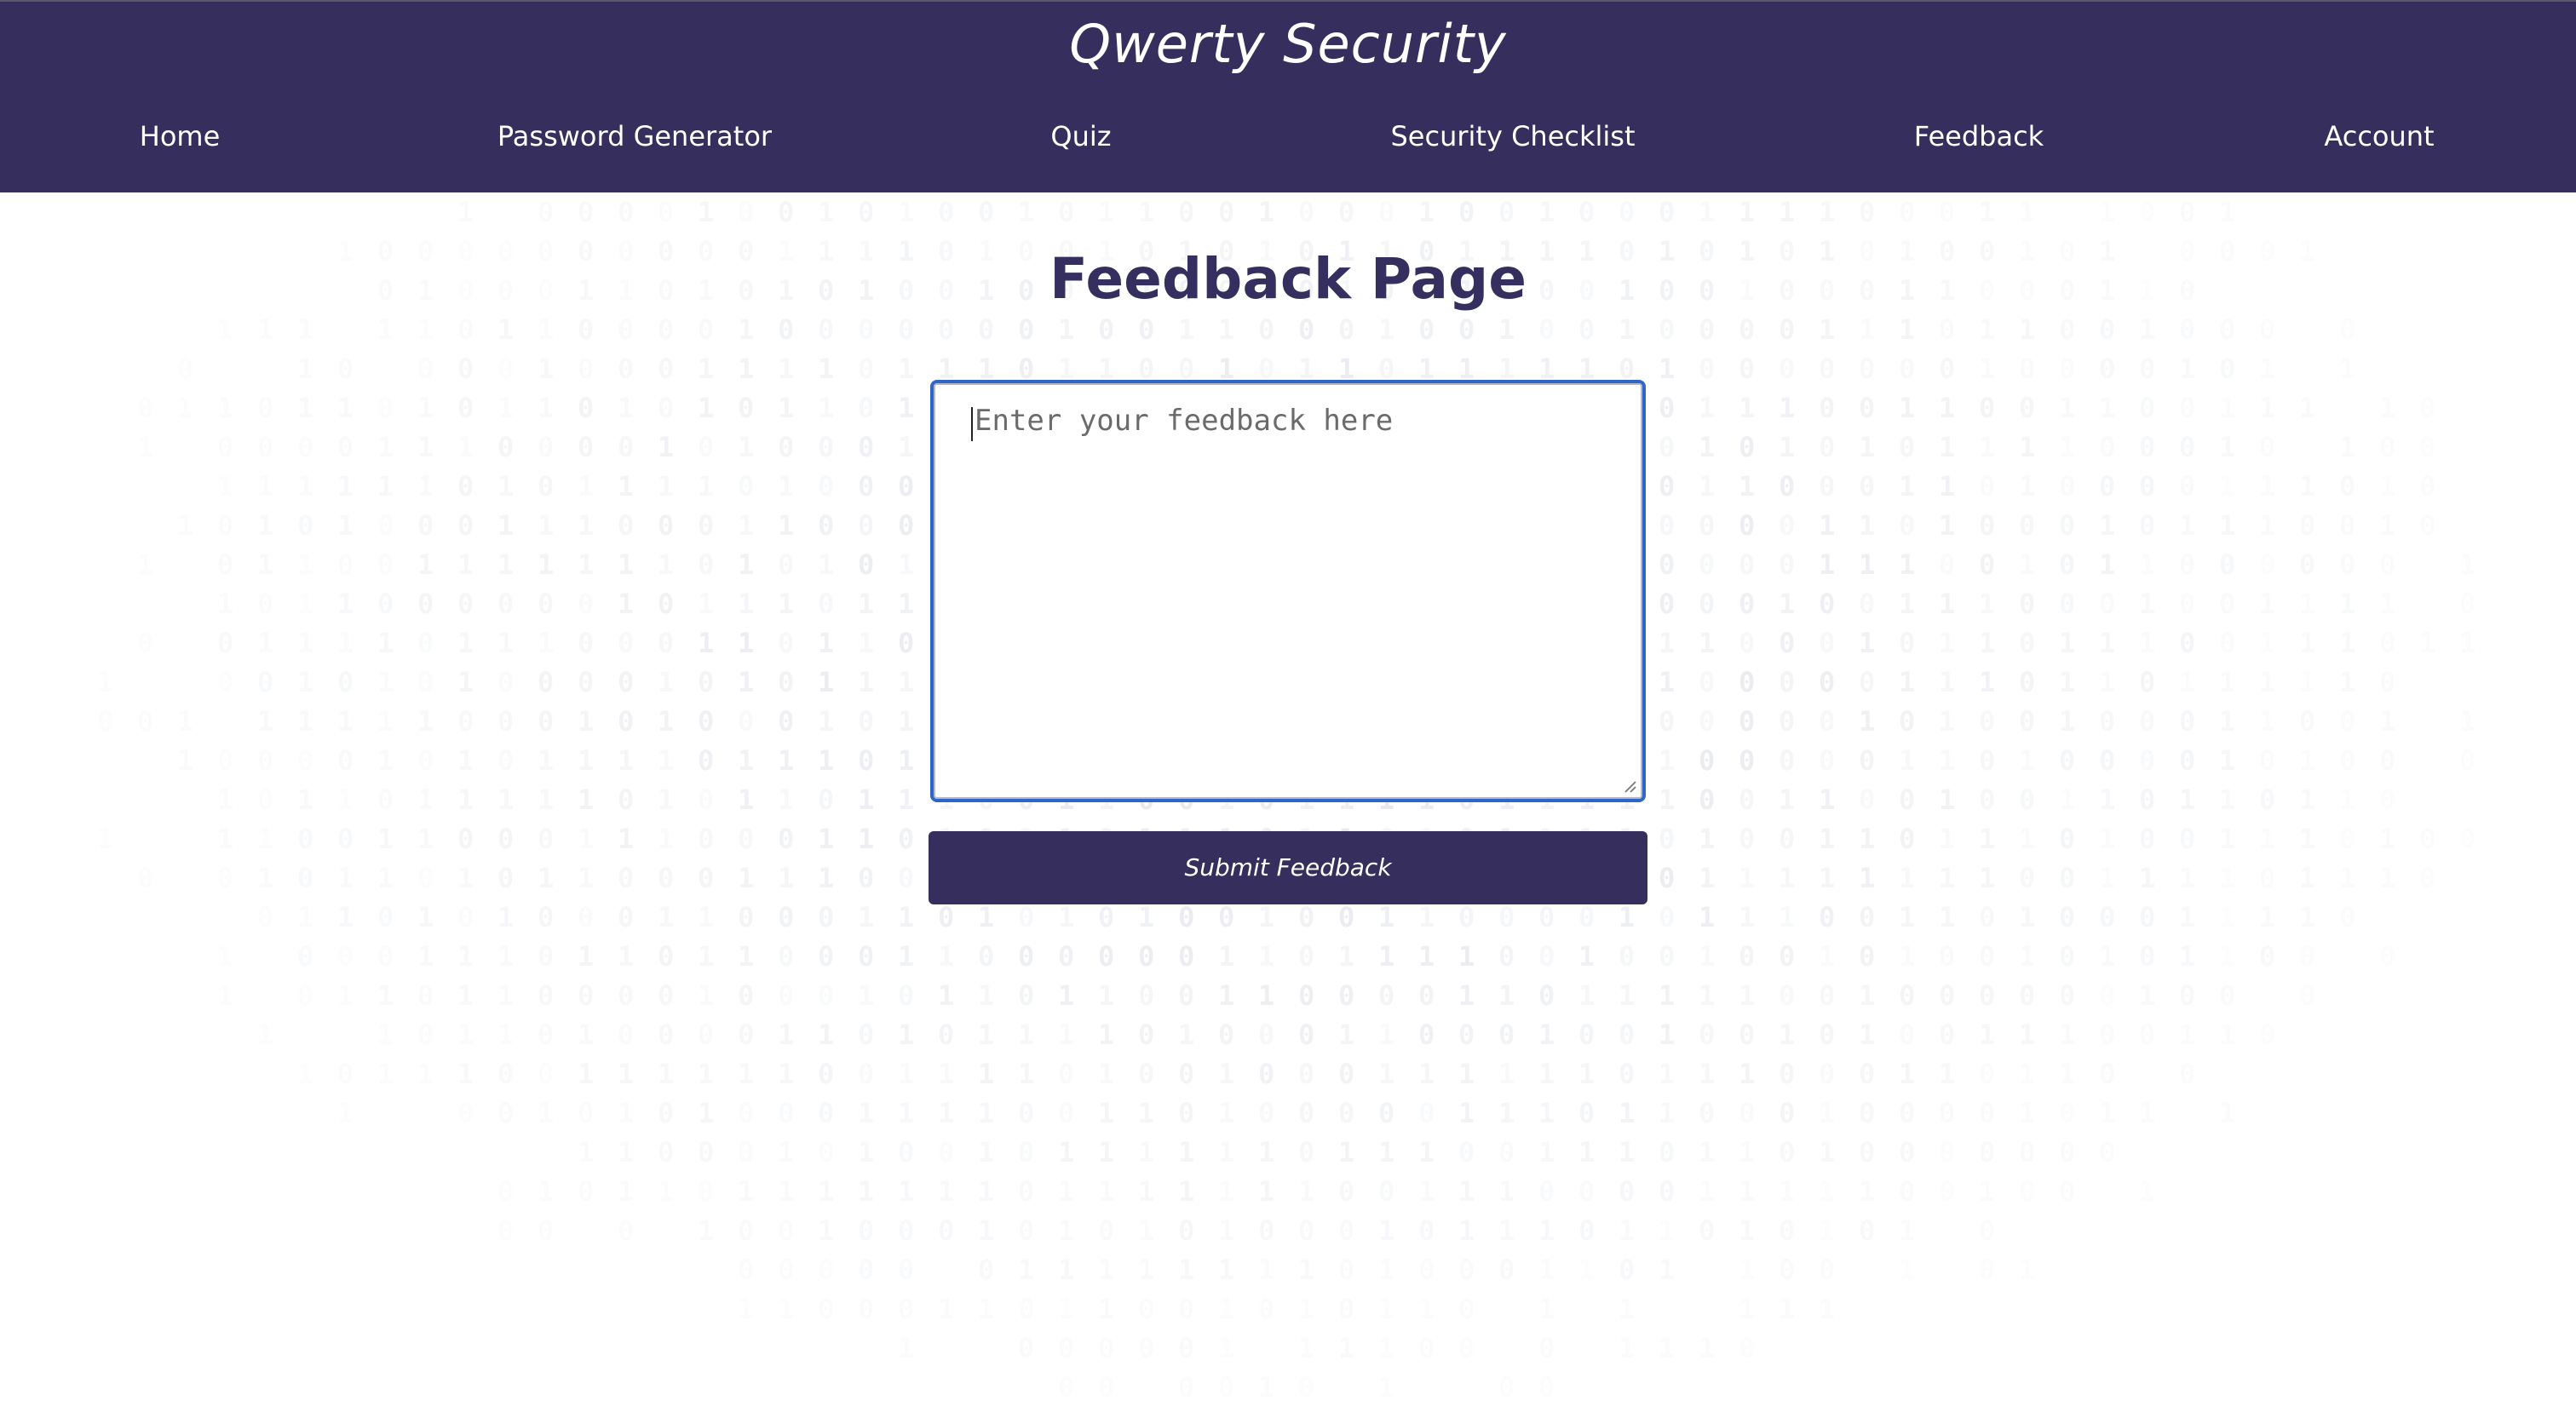  Describe the element at coordinates (1288, 591) in the screenshot. I see `feedback-textarea` at that location.